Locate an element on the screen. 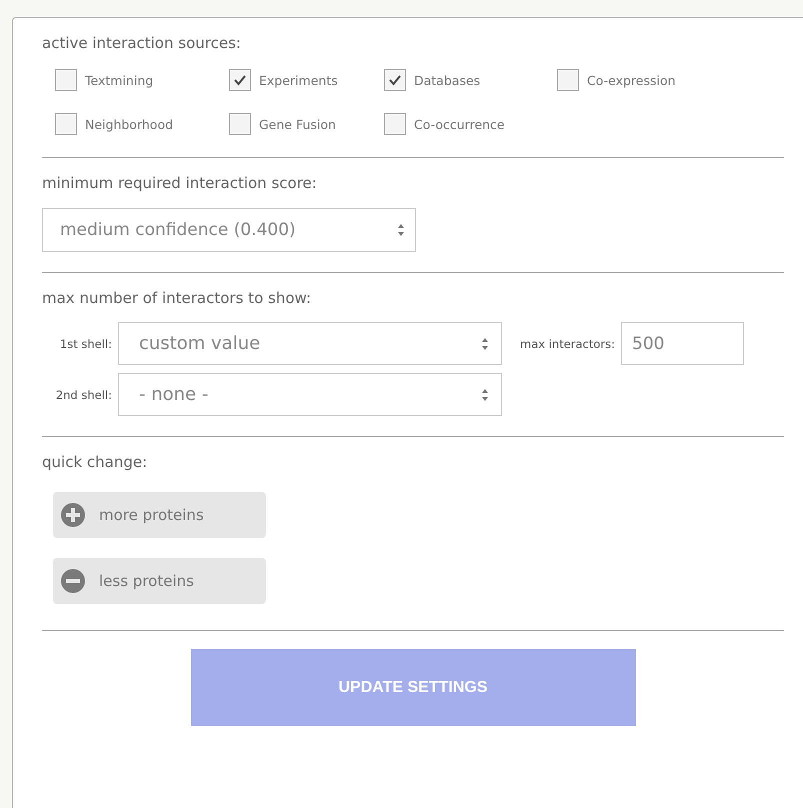 This screenshot has height=808, width=803. checkbox-label: Co-occurrence is located at coordinates (459, 124).